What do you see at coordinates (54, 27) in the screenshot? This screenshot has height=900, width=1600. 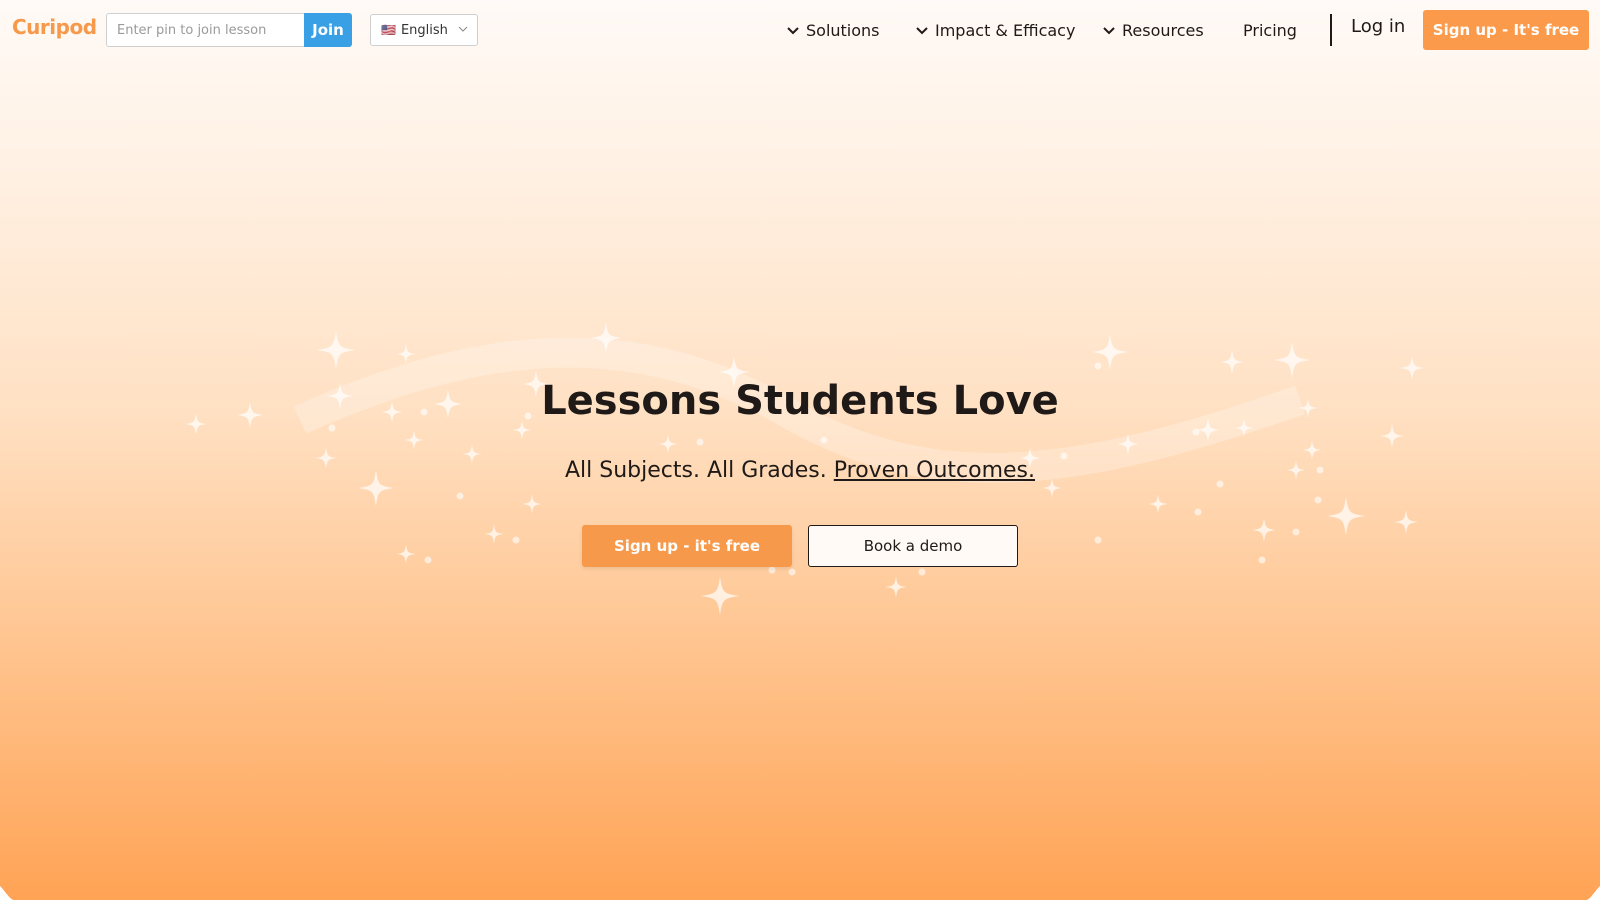 I see `curipod-logo: Curipod` at bounding box center [54, 27].